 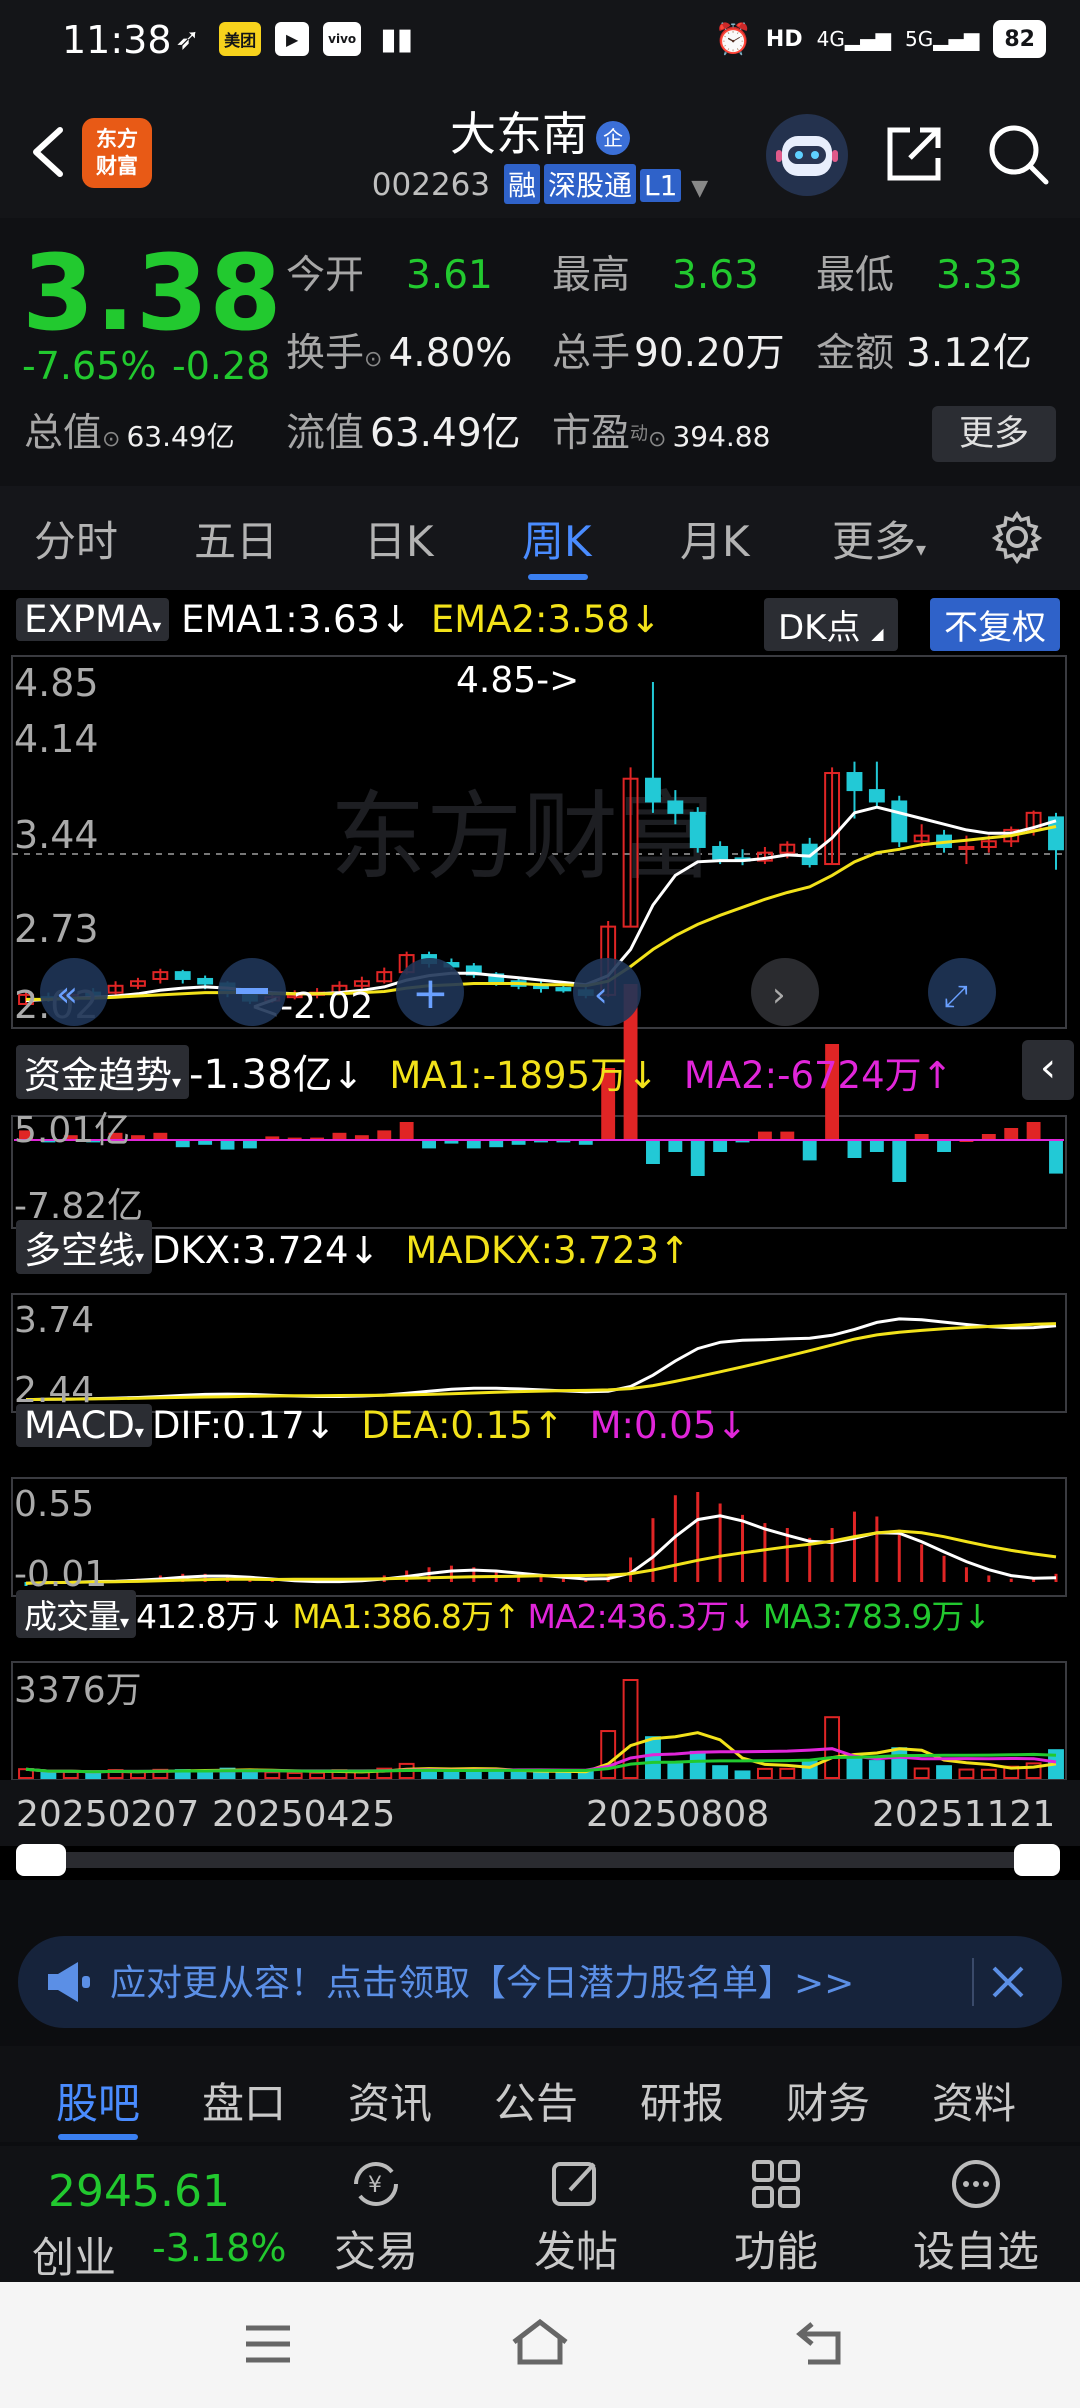 What do you see at coordinates (56, 929) in the screenshot?
I see `y-tick-4: 2.73` at bounding box center [56, 929].